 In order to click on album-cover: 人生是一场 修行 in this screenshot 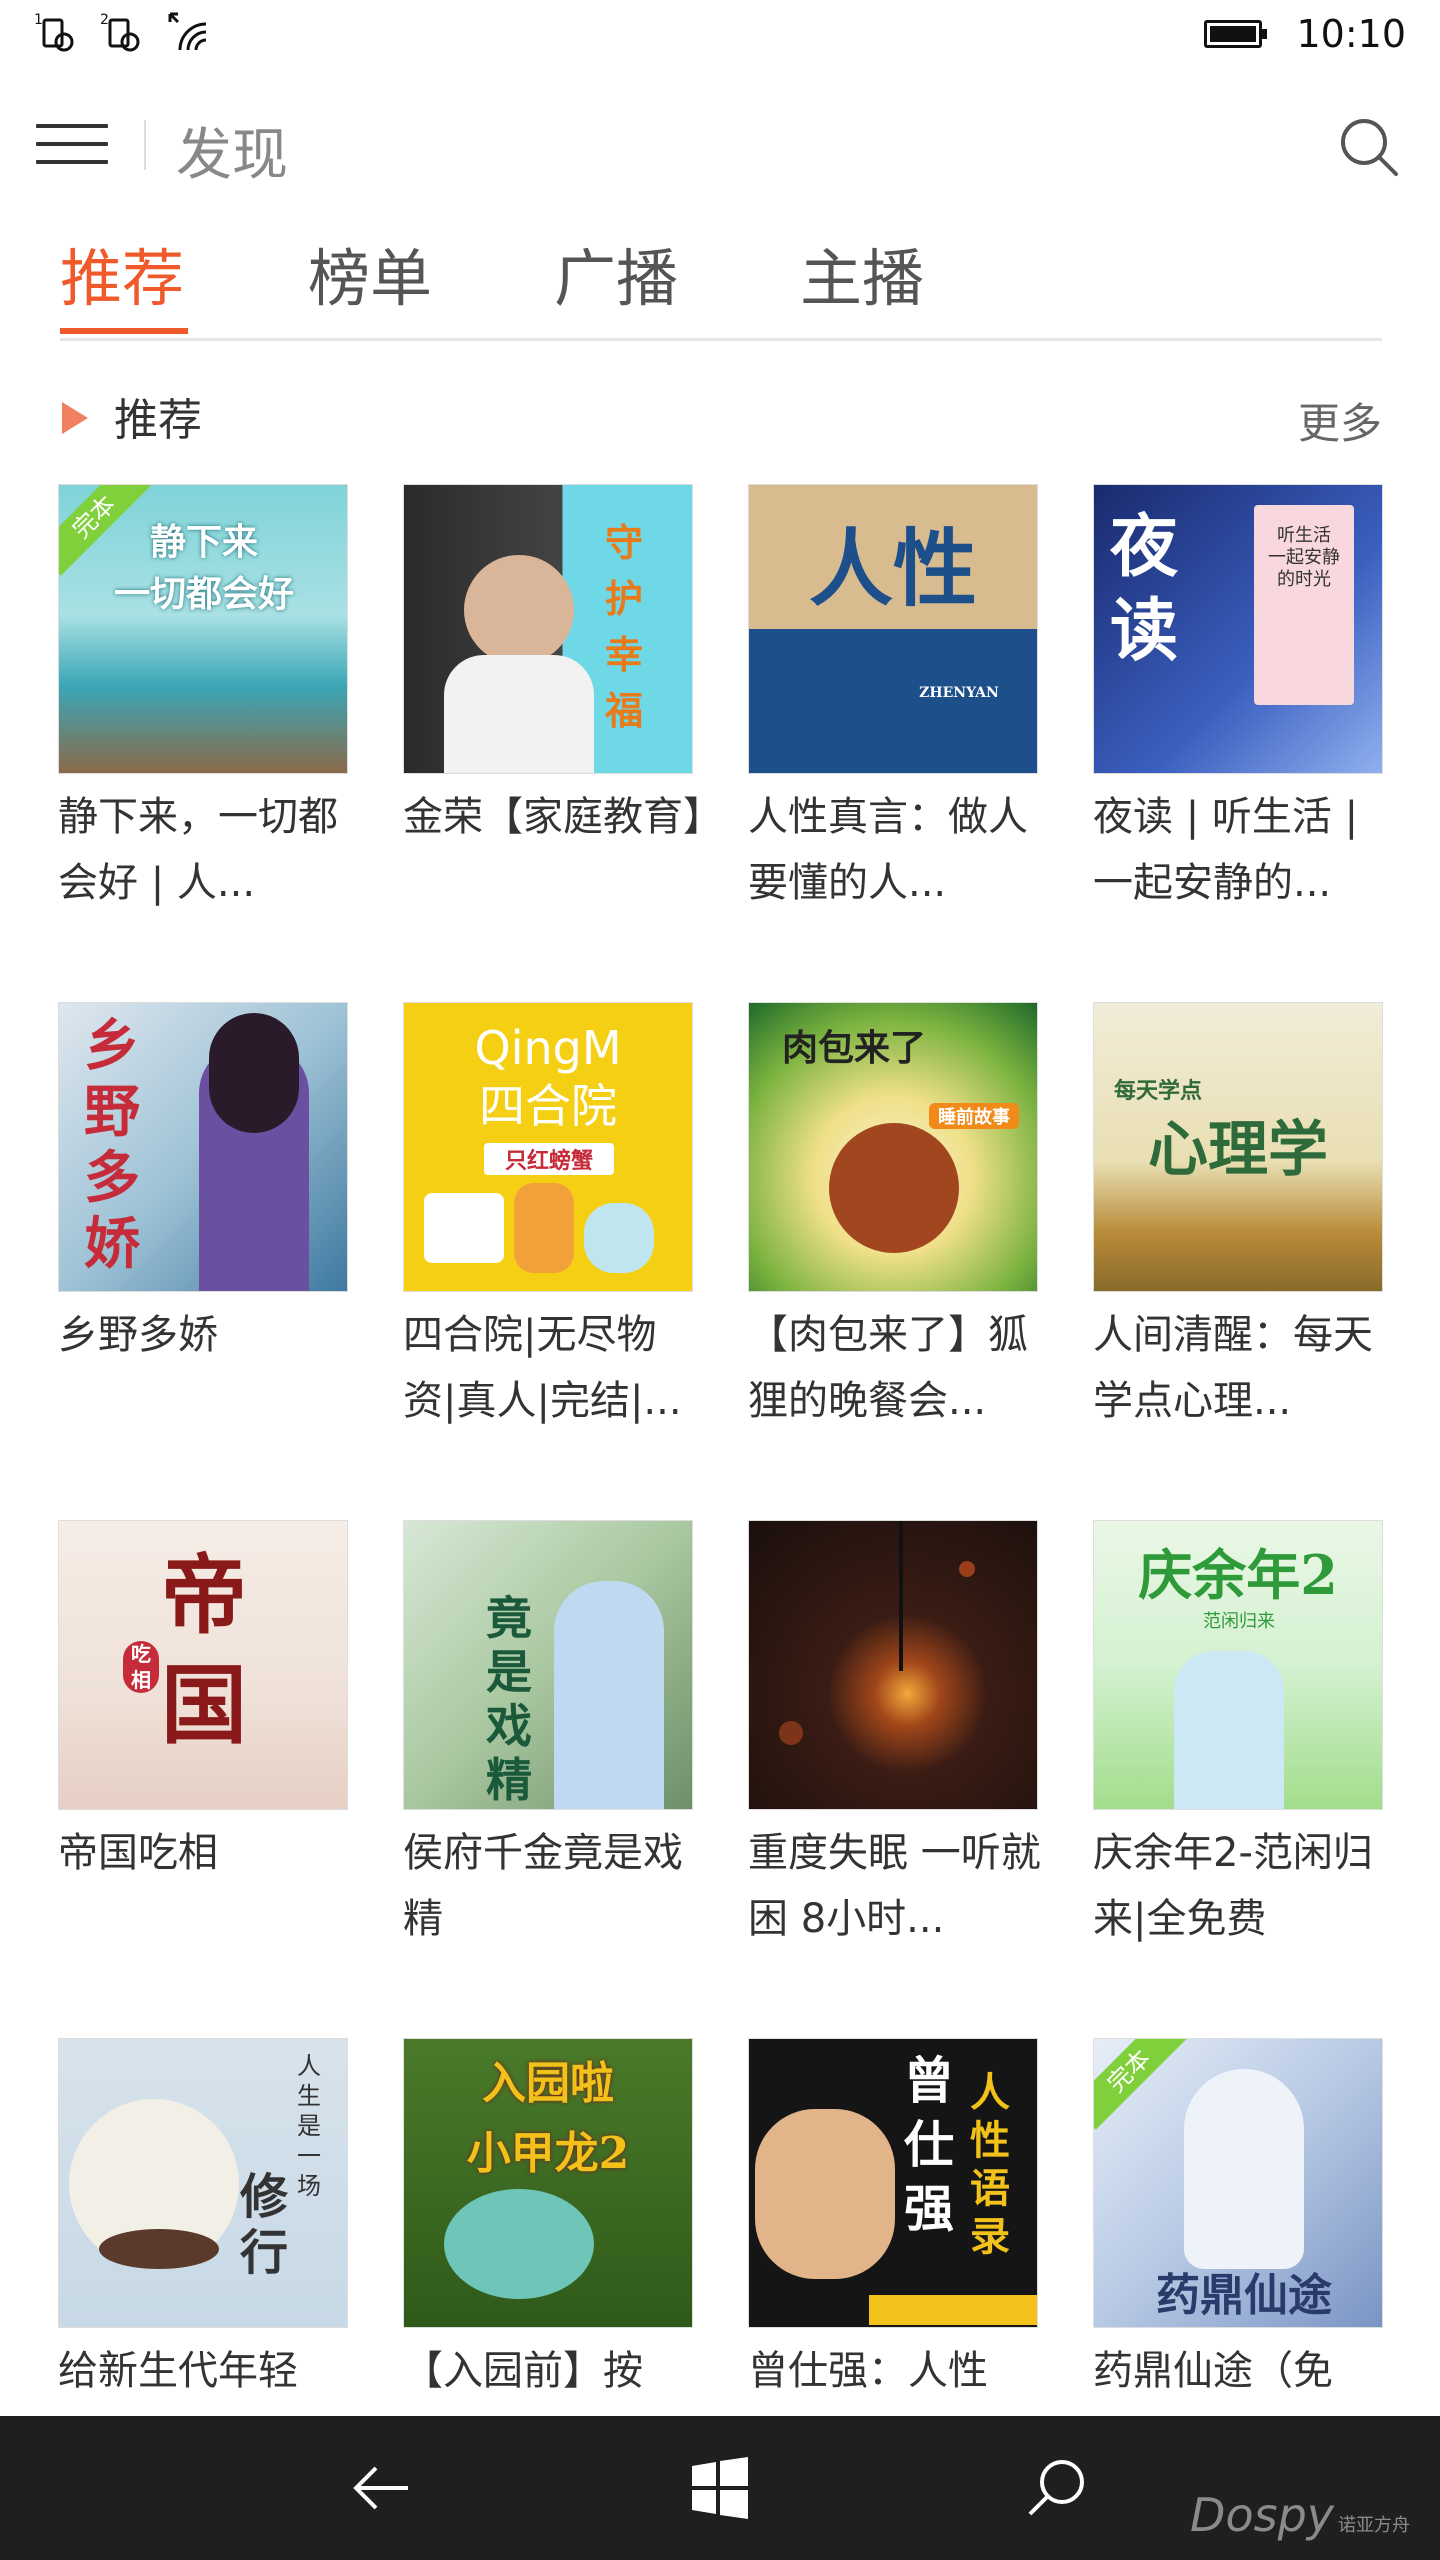, I will do `click(203, 2183)`.